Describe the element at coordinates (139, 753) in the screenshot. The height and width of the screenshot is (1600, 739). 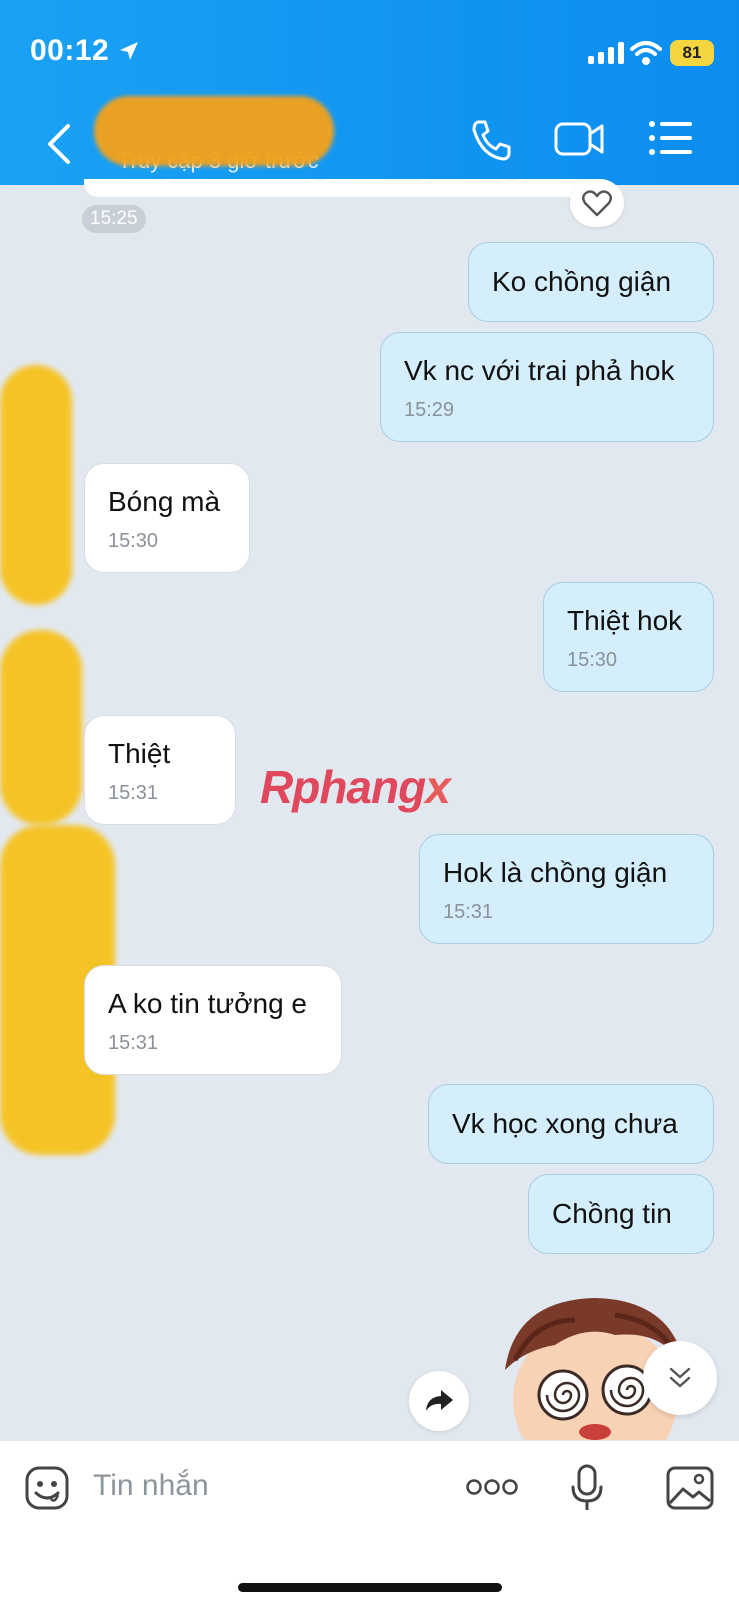
I see `message-text: Thiệt` at that location.